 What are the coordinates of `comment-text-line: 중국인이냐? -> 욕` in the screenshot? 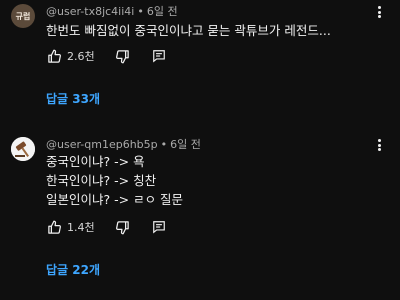 It's located at (95, 161).